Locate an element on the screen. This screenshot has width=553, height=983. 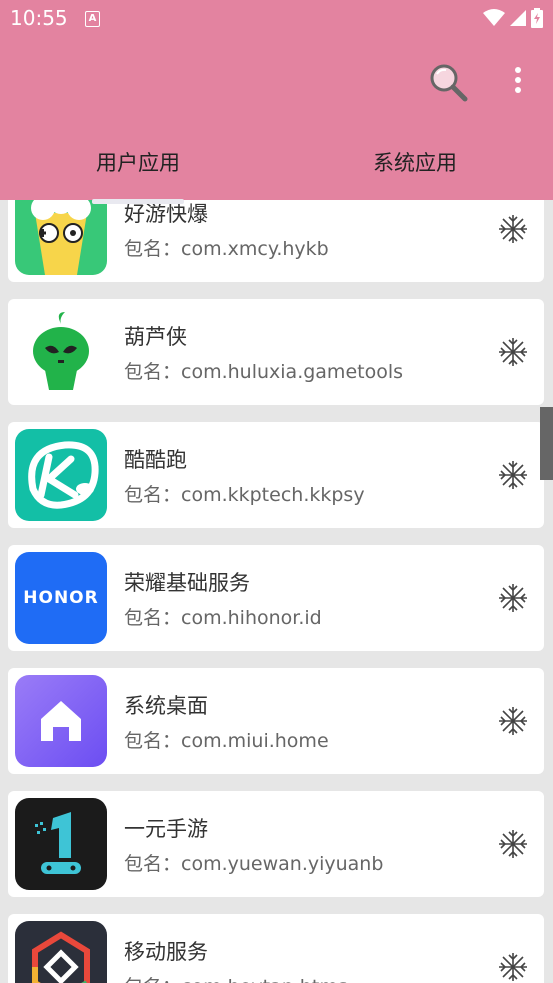
heytap-icon is located at coordinates (61, 952).